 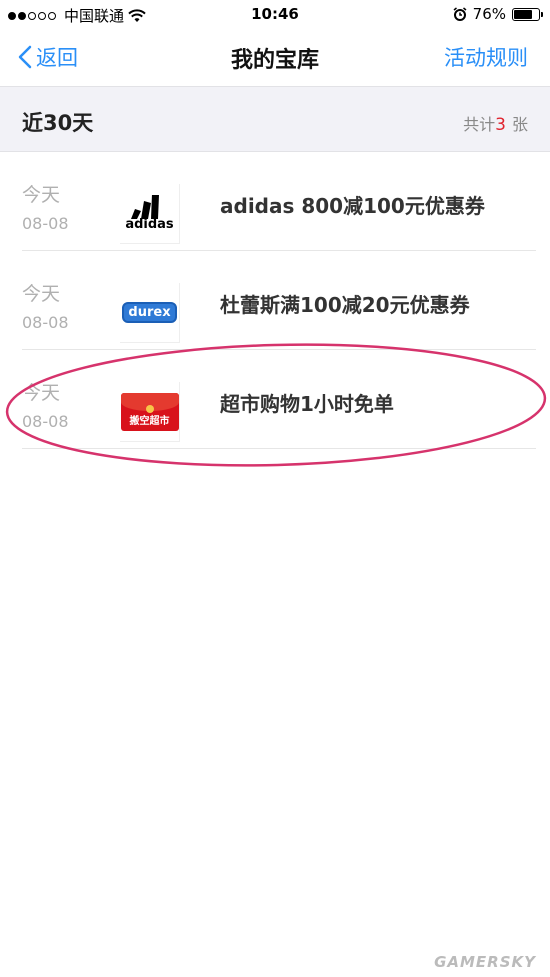 What do you see at coordinates (489, 14) in the screenshot?
I see `battery-percent: 76%` at bounding box center [489, 14].